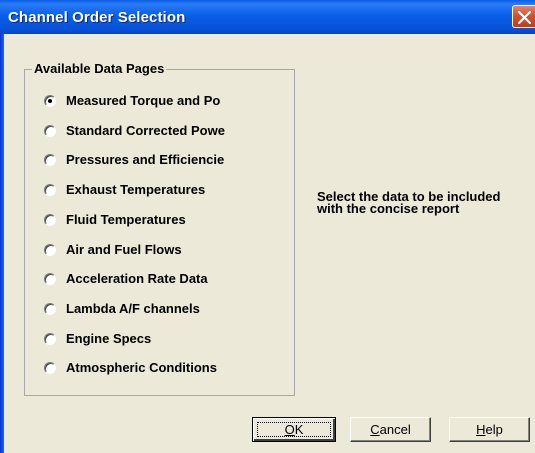  I want to click on radio-option: Measured Torque and Po, so click(146, 101).